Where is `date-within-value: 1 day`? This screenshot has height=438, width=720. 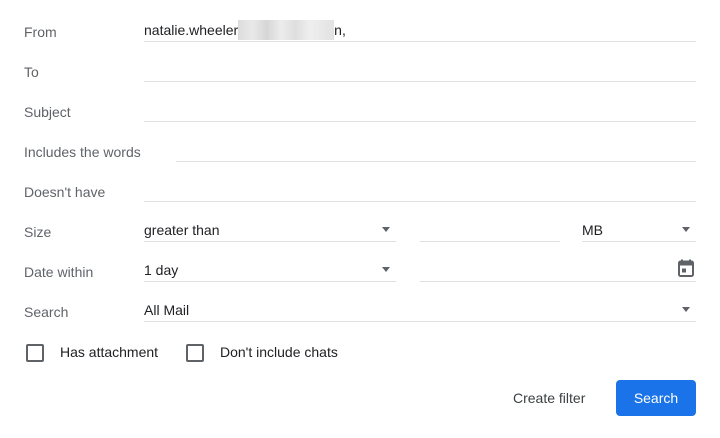
date-within-value: 1 day is located at coordinates (161, 270).